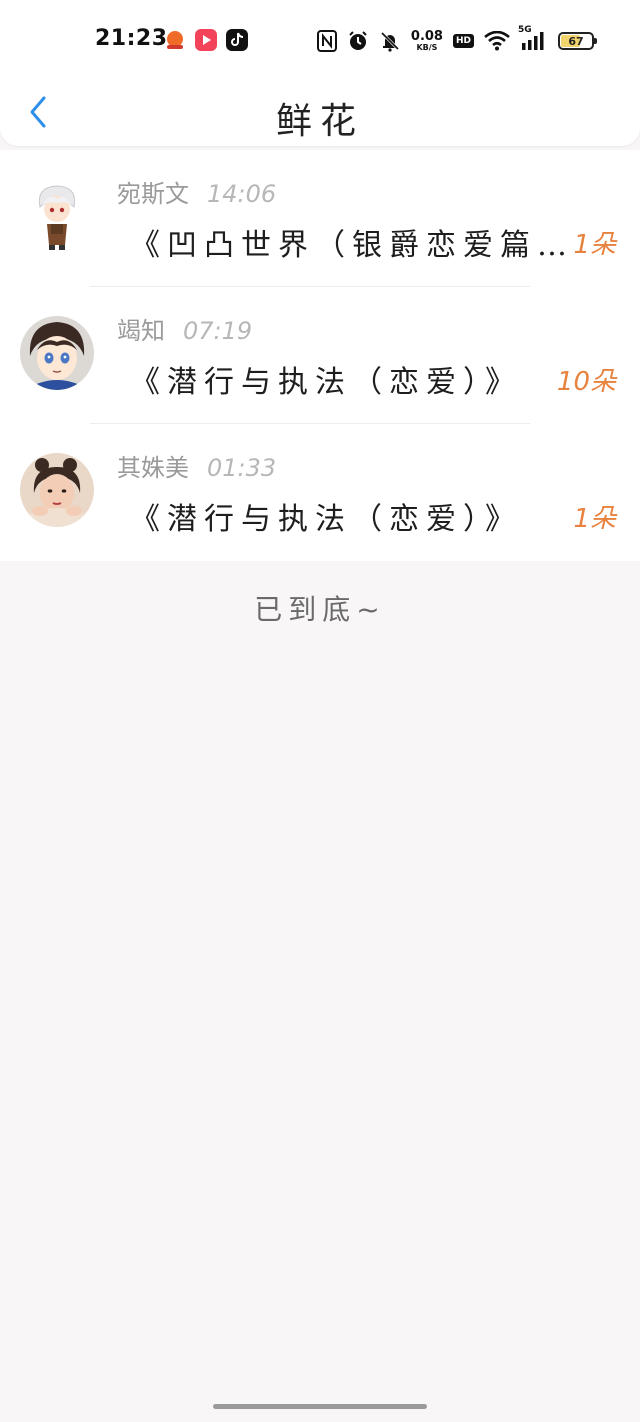  I want to click on sender-meta: 其姝美 01:33, so click(196, 465).